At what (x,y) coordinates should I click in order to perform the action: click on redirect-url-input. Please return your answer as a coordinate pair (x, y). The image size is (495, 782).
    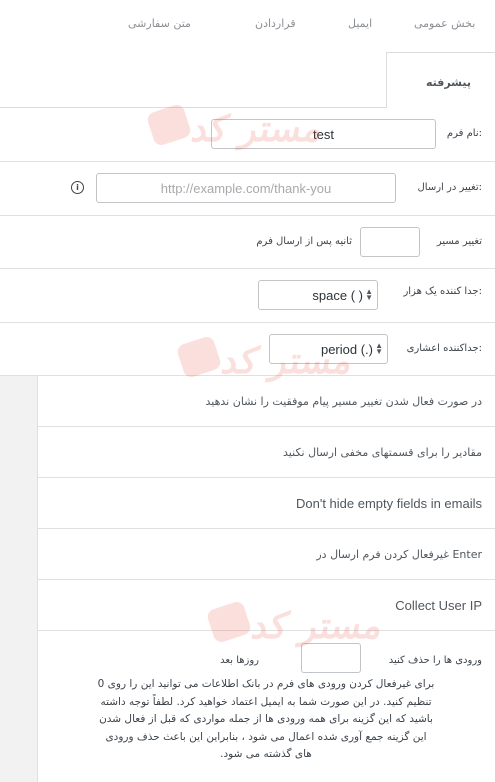
    Looking at the image, I should click on (246, 188).